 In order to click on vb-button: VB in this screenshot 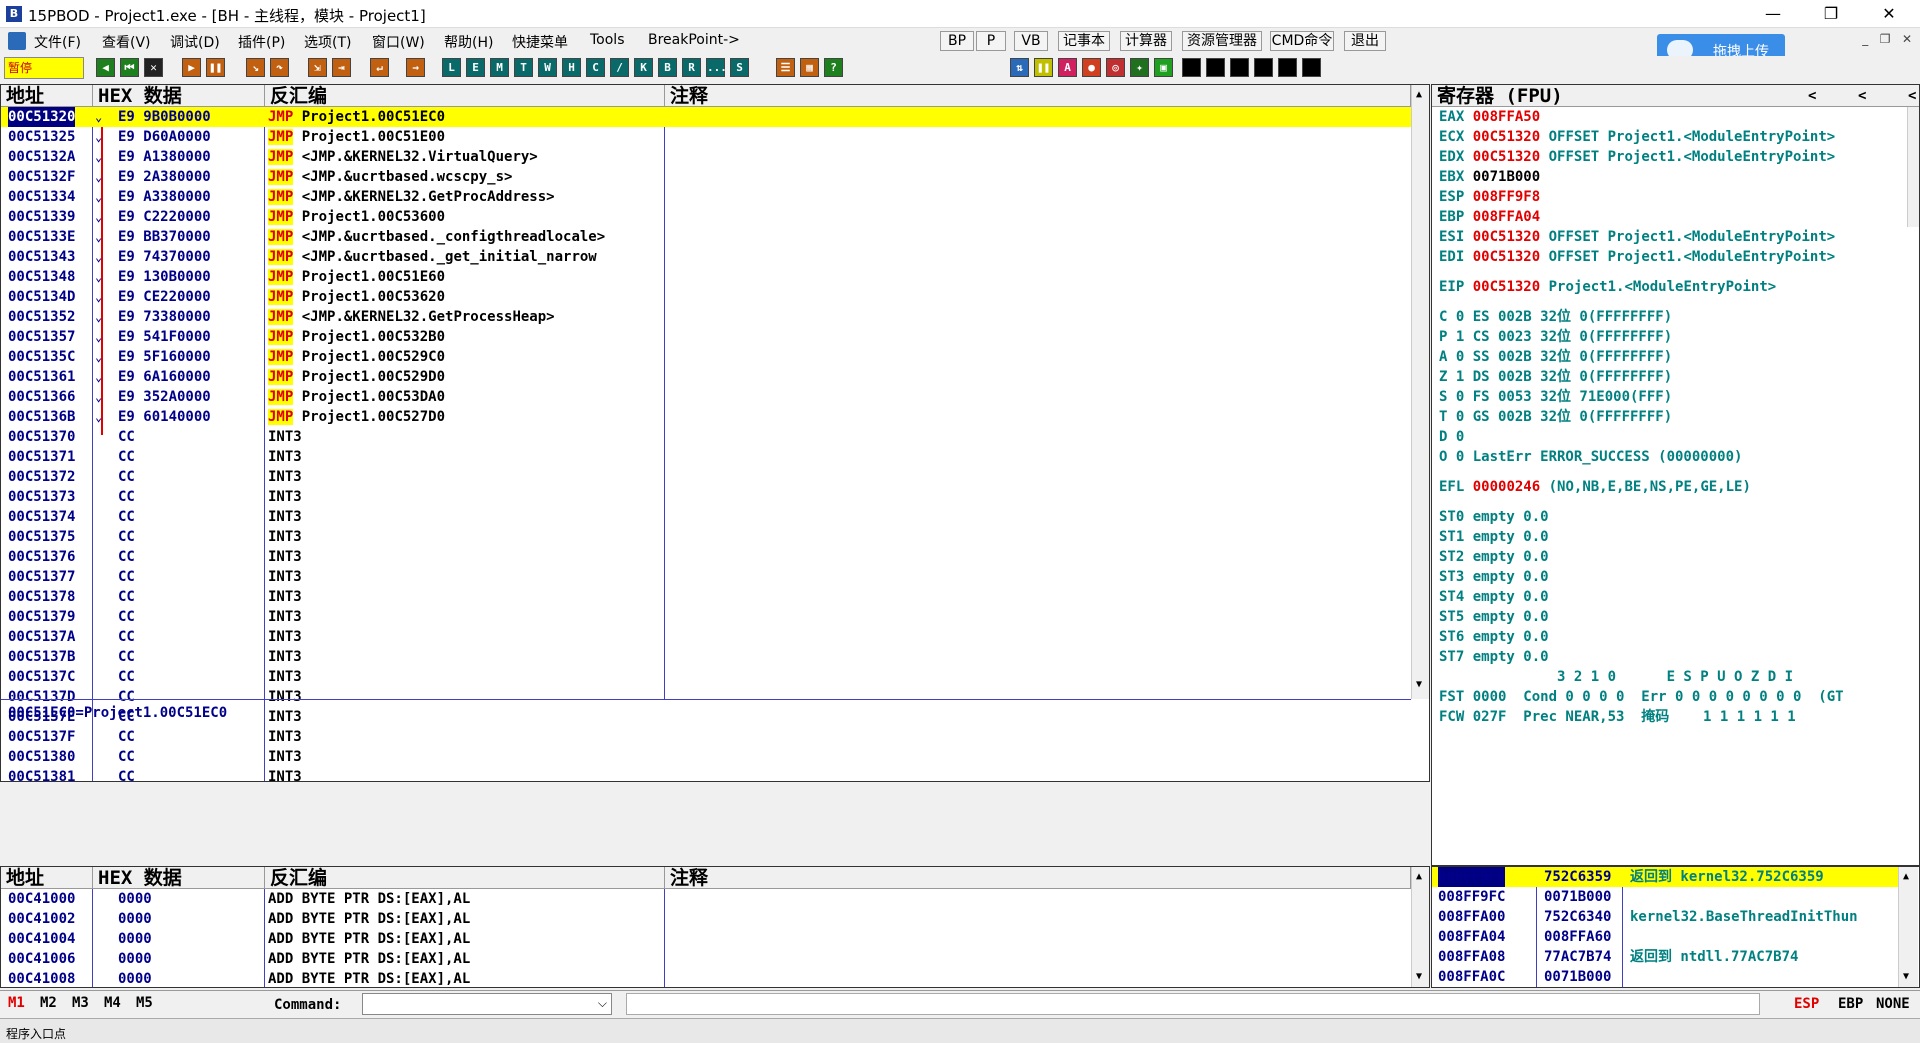, I will do `click(1031, 41)`.